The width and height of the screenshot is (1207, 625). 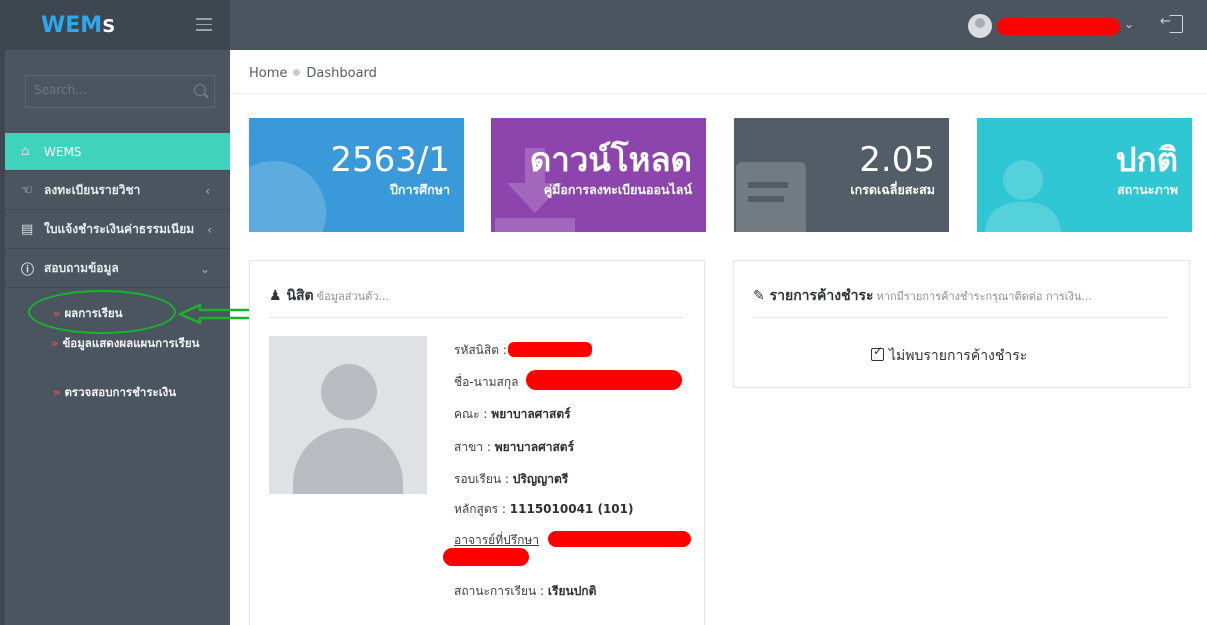 What do you see at coordinates (341, 73) in the screenshot?
I see `breadcrumb-current: Dashboard` at bounding box center [341, 73].